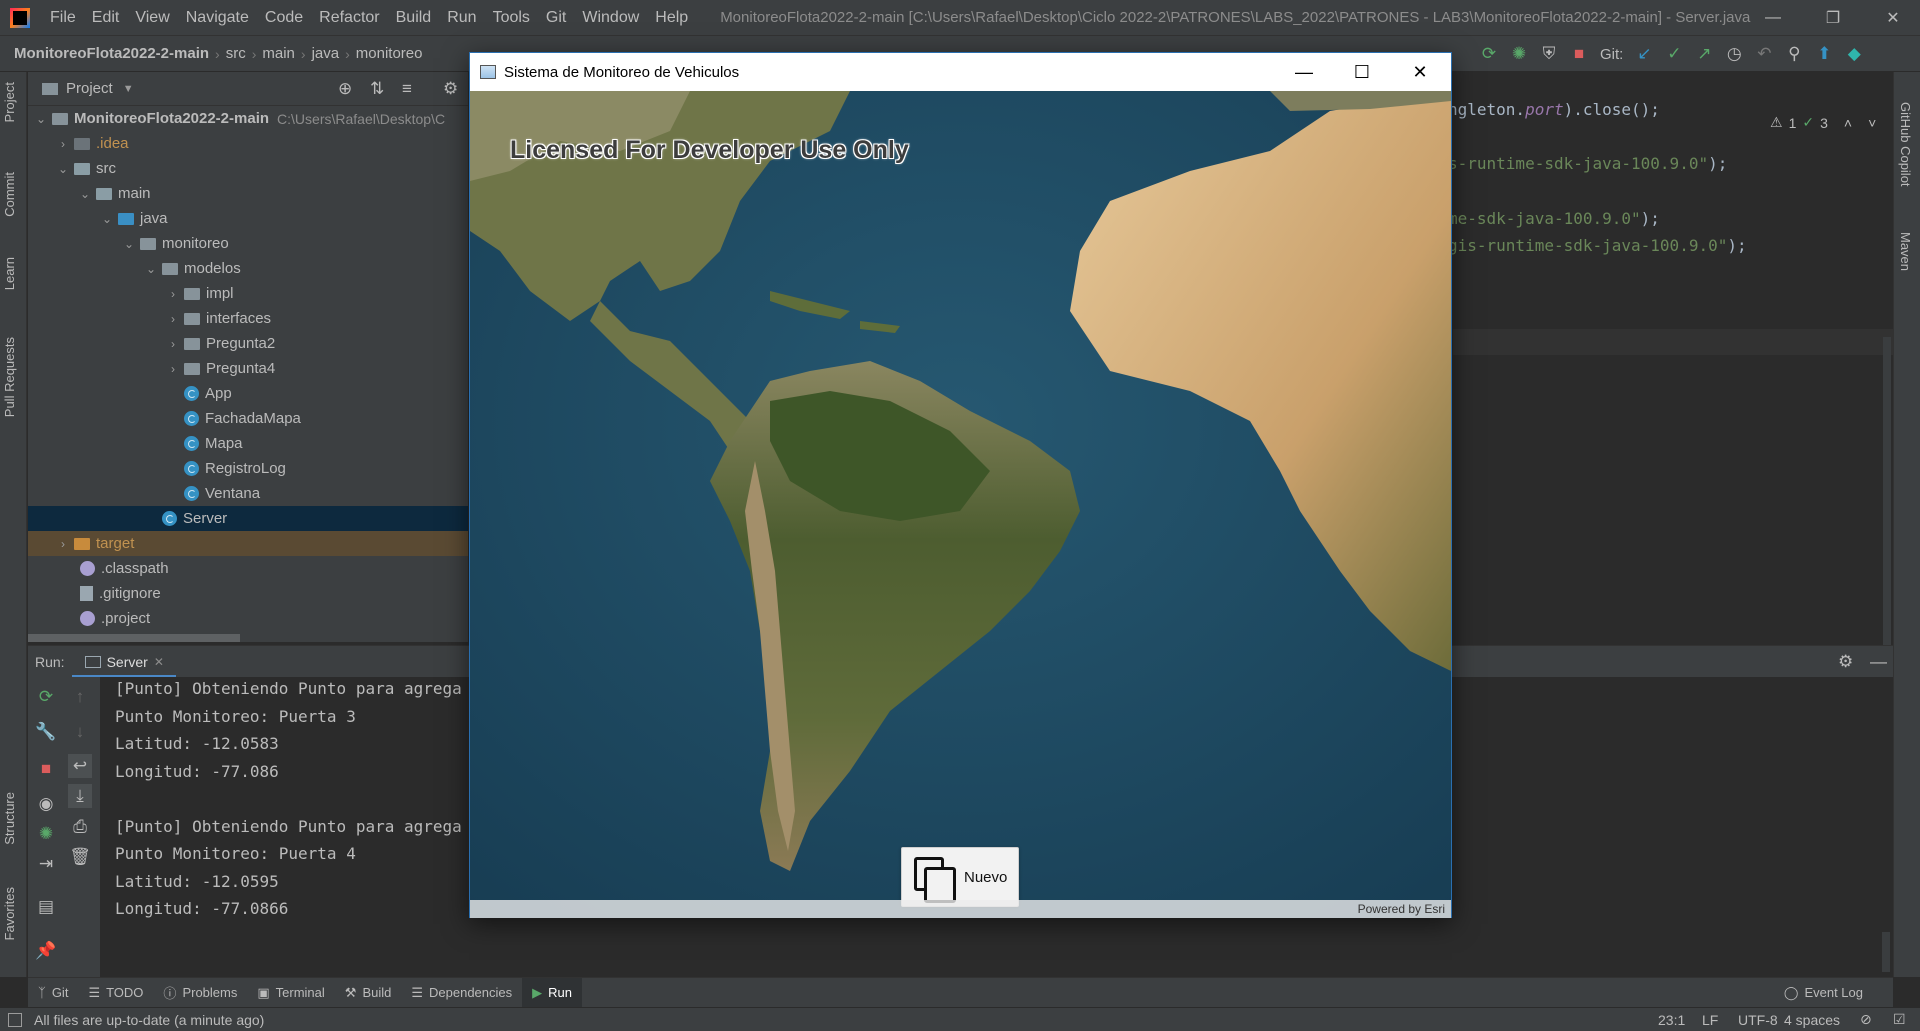 The height and width of the screenshot is (1031, 1920). What do you see at coordinates (1710, 1020) in the screenshot?
I see `line-separator: LF` at bounding box center [1710, 1020].